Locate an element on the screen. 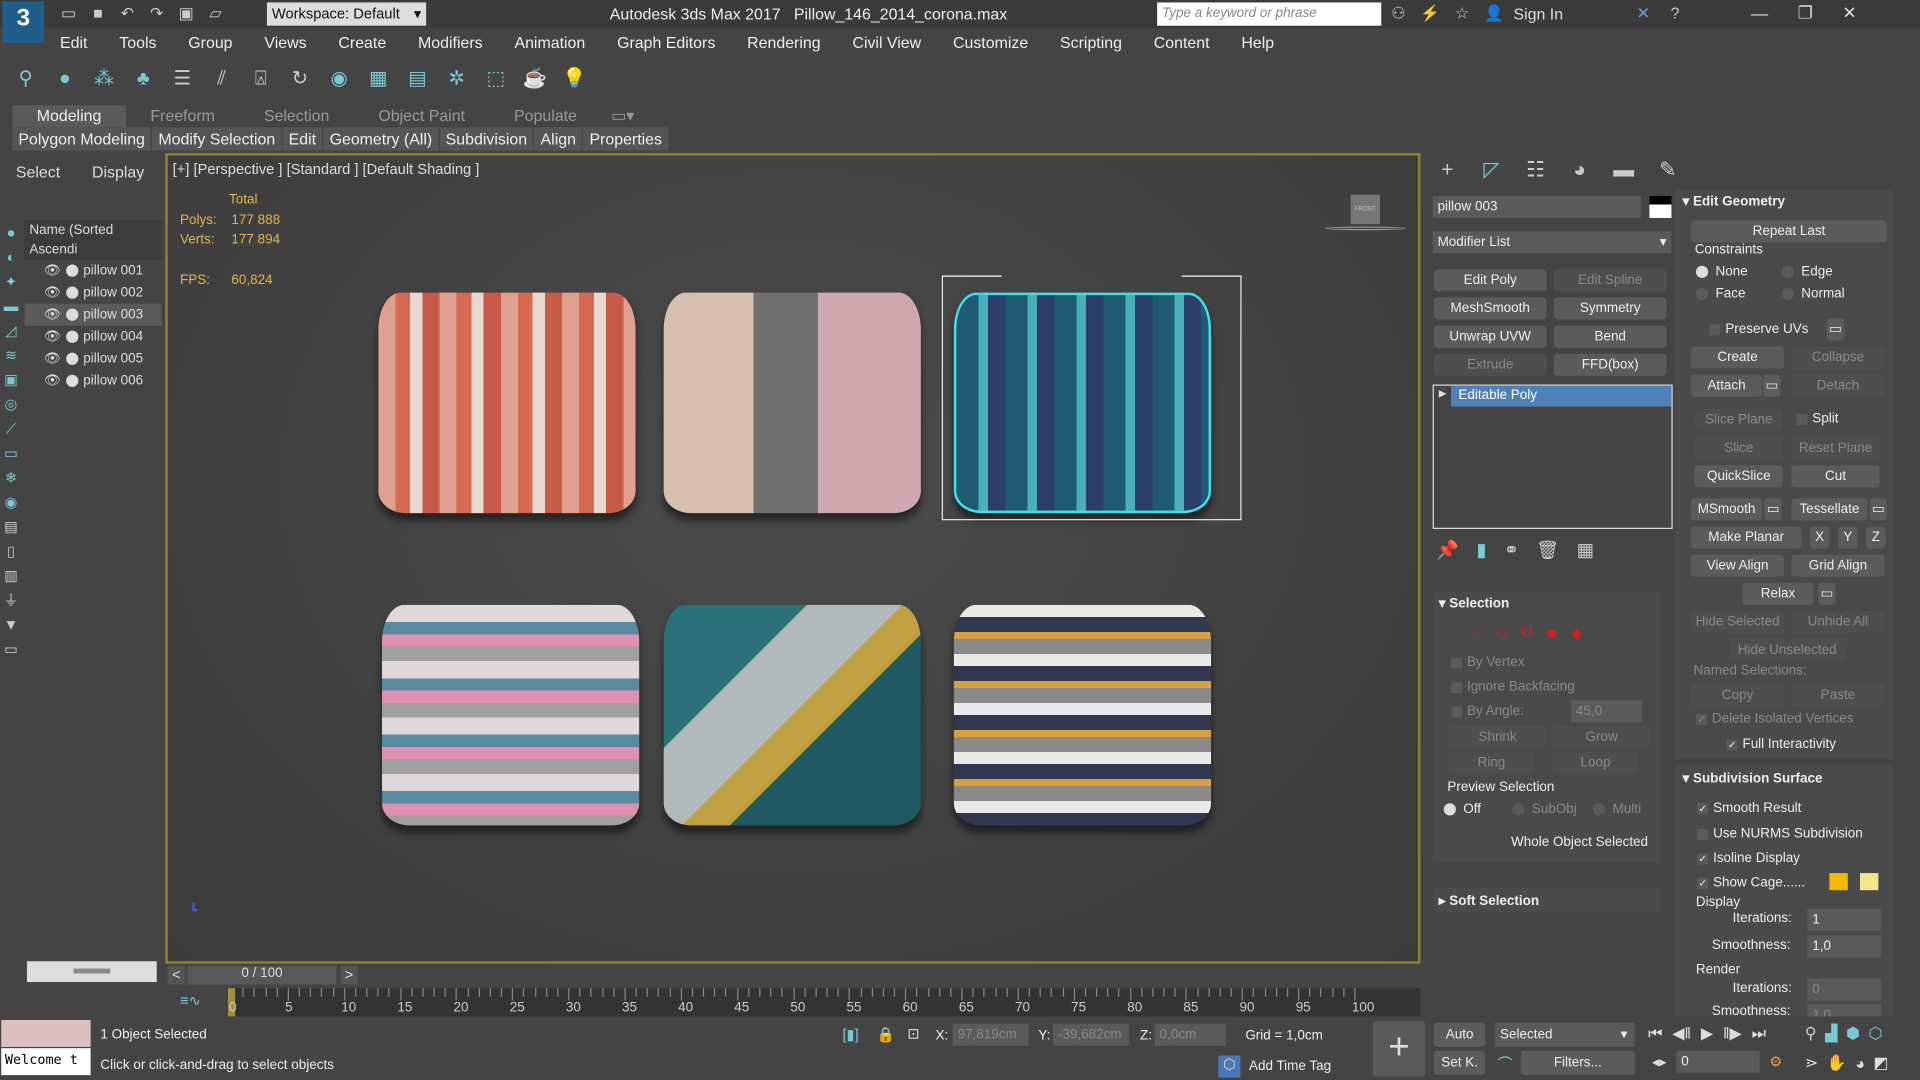 The width and height of the screenshot is (1920, 1080). project-icon: ▣ is located at coordinates (186, 14).